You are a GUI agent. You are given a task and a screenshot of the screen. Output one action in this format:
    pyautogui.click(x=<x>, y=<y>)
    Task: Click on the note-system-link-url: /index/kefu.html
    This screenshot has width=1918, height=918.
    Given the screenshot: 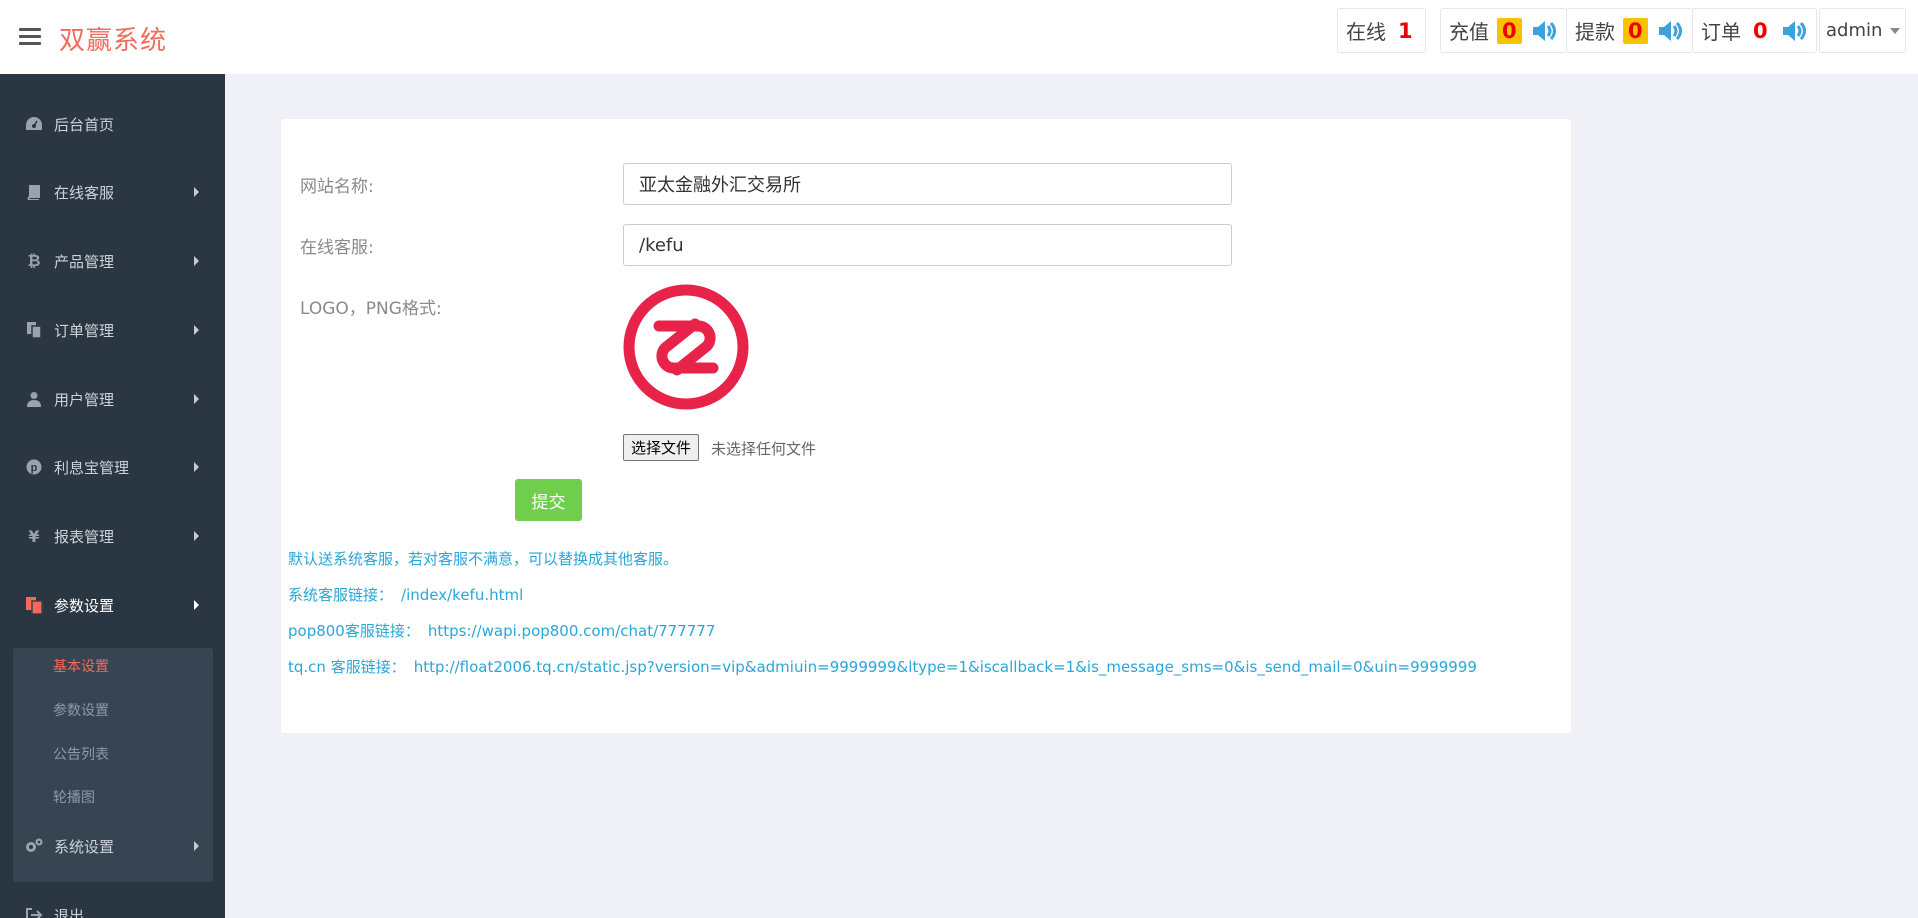 What is the action you would take?
    pyautogui.click(x=462, y=595)
    